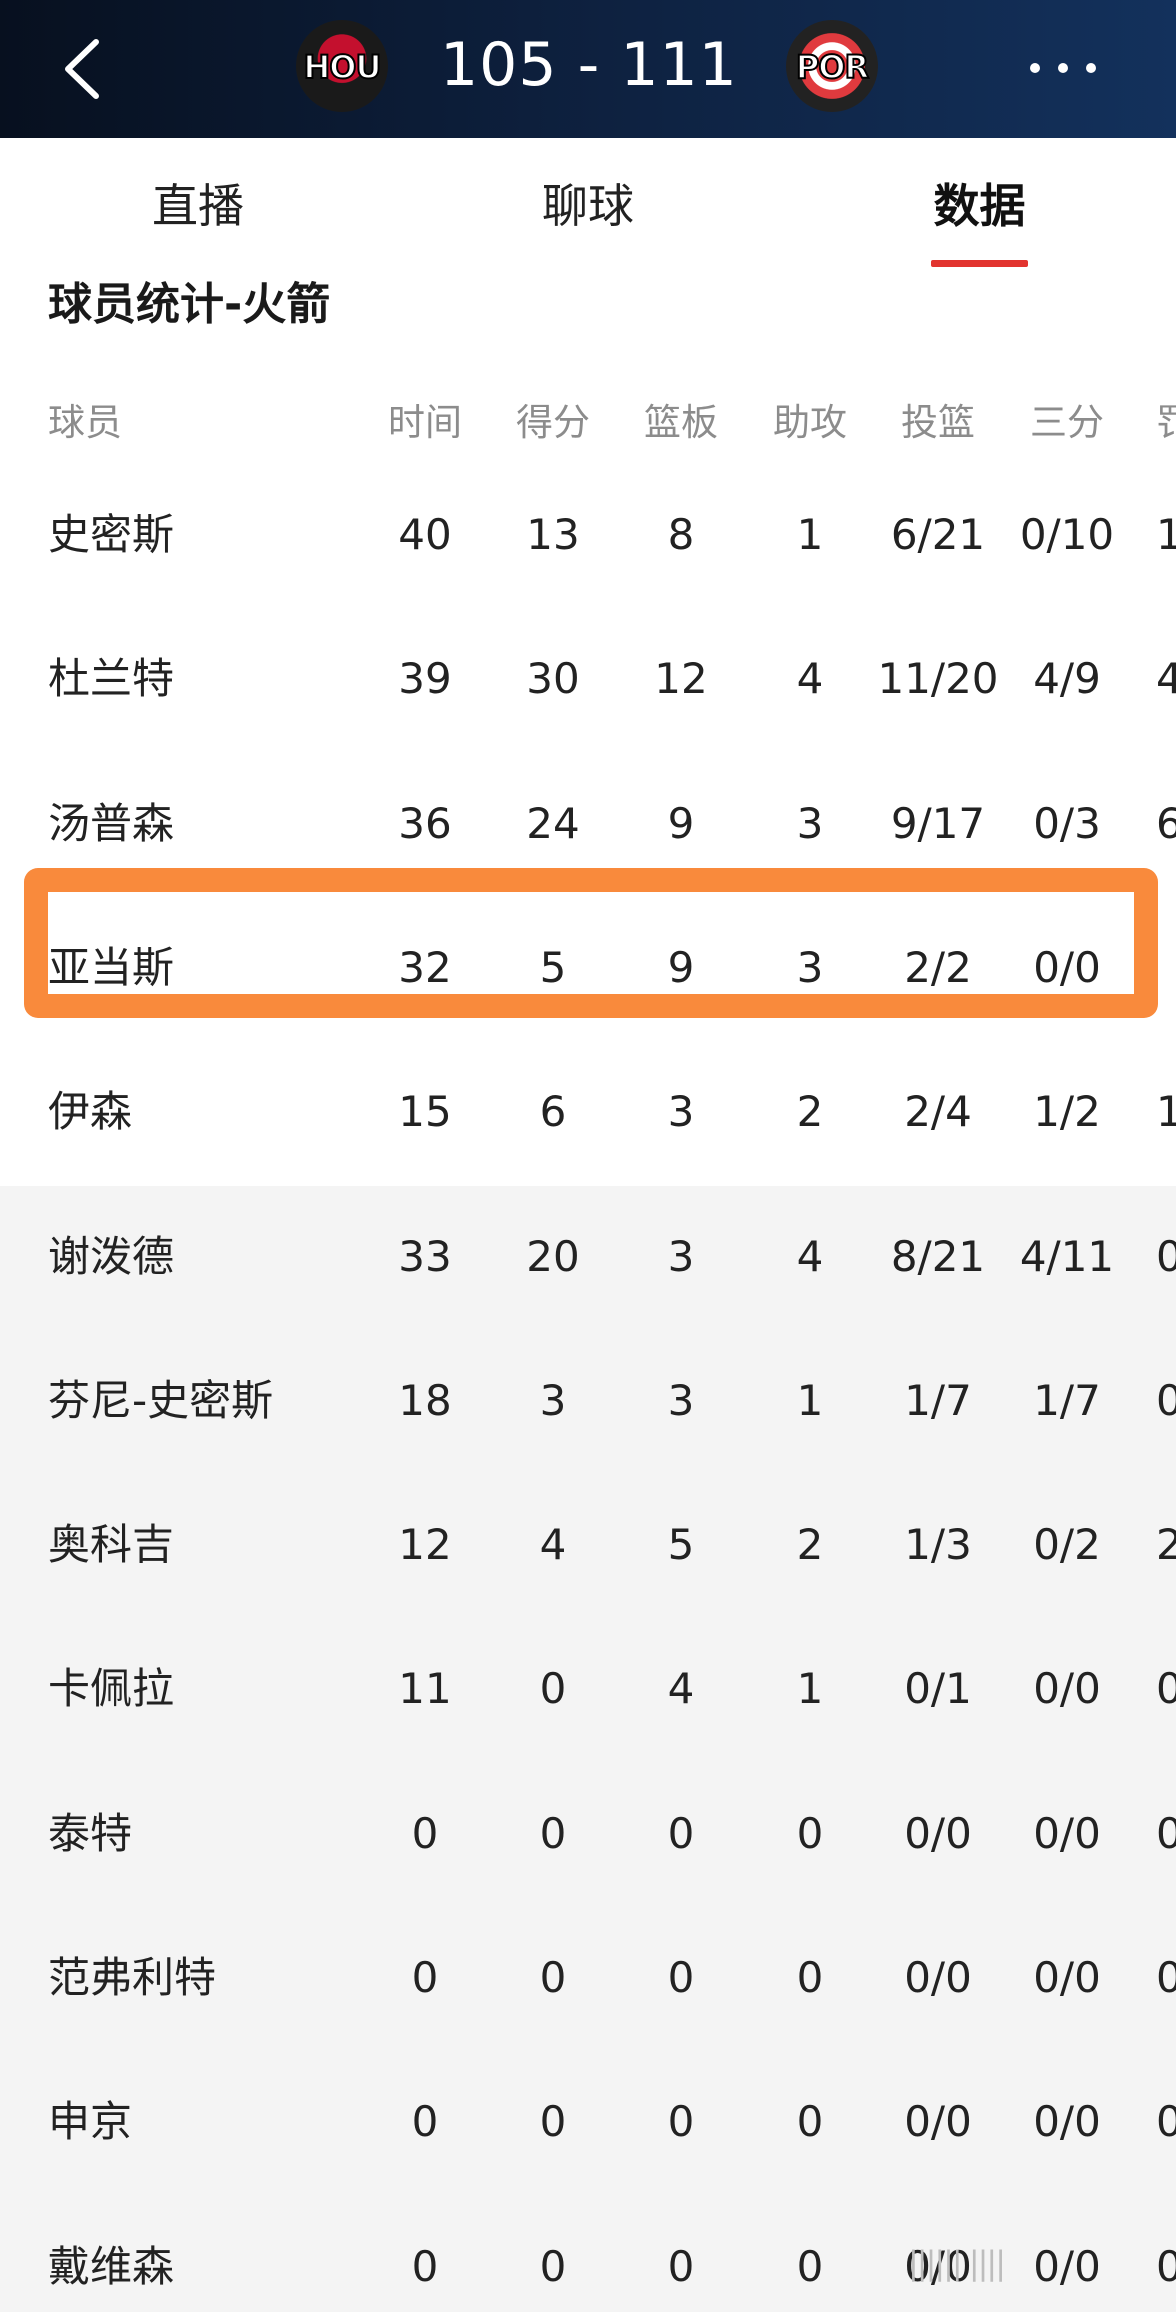 Image resolution: width=1176 pixels, height=2312 pixels. Describe the element at coordinates (938, 679) in the screenshot. I see `stat-field-goals: 11/20` at that location.